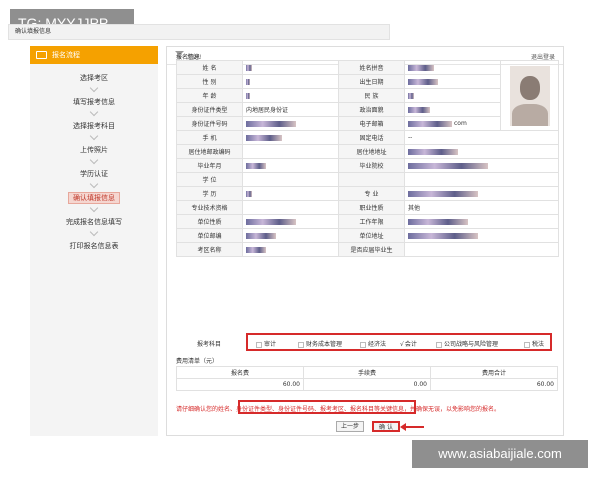 The width and height of the screenshot is (600, 480). I want to click on sidebar-step: 确认填报信息, so click(94, 204).